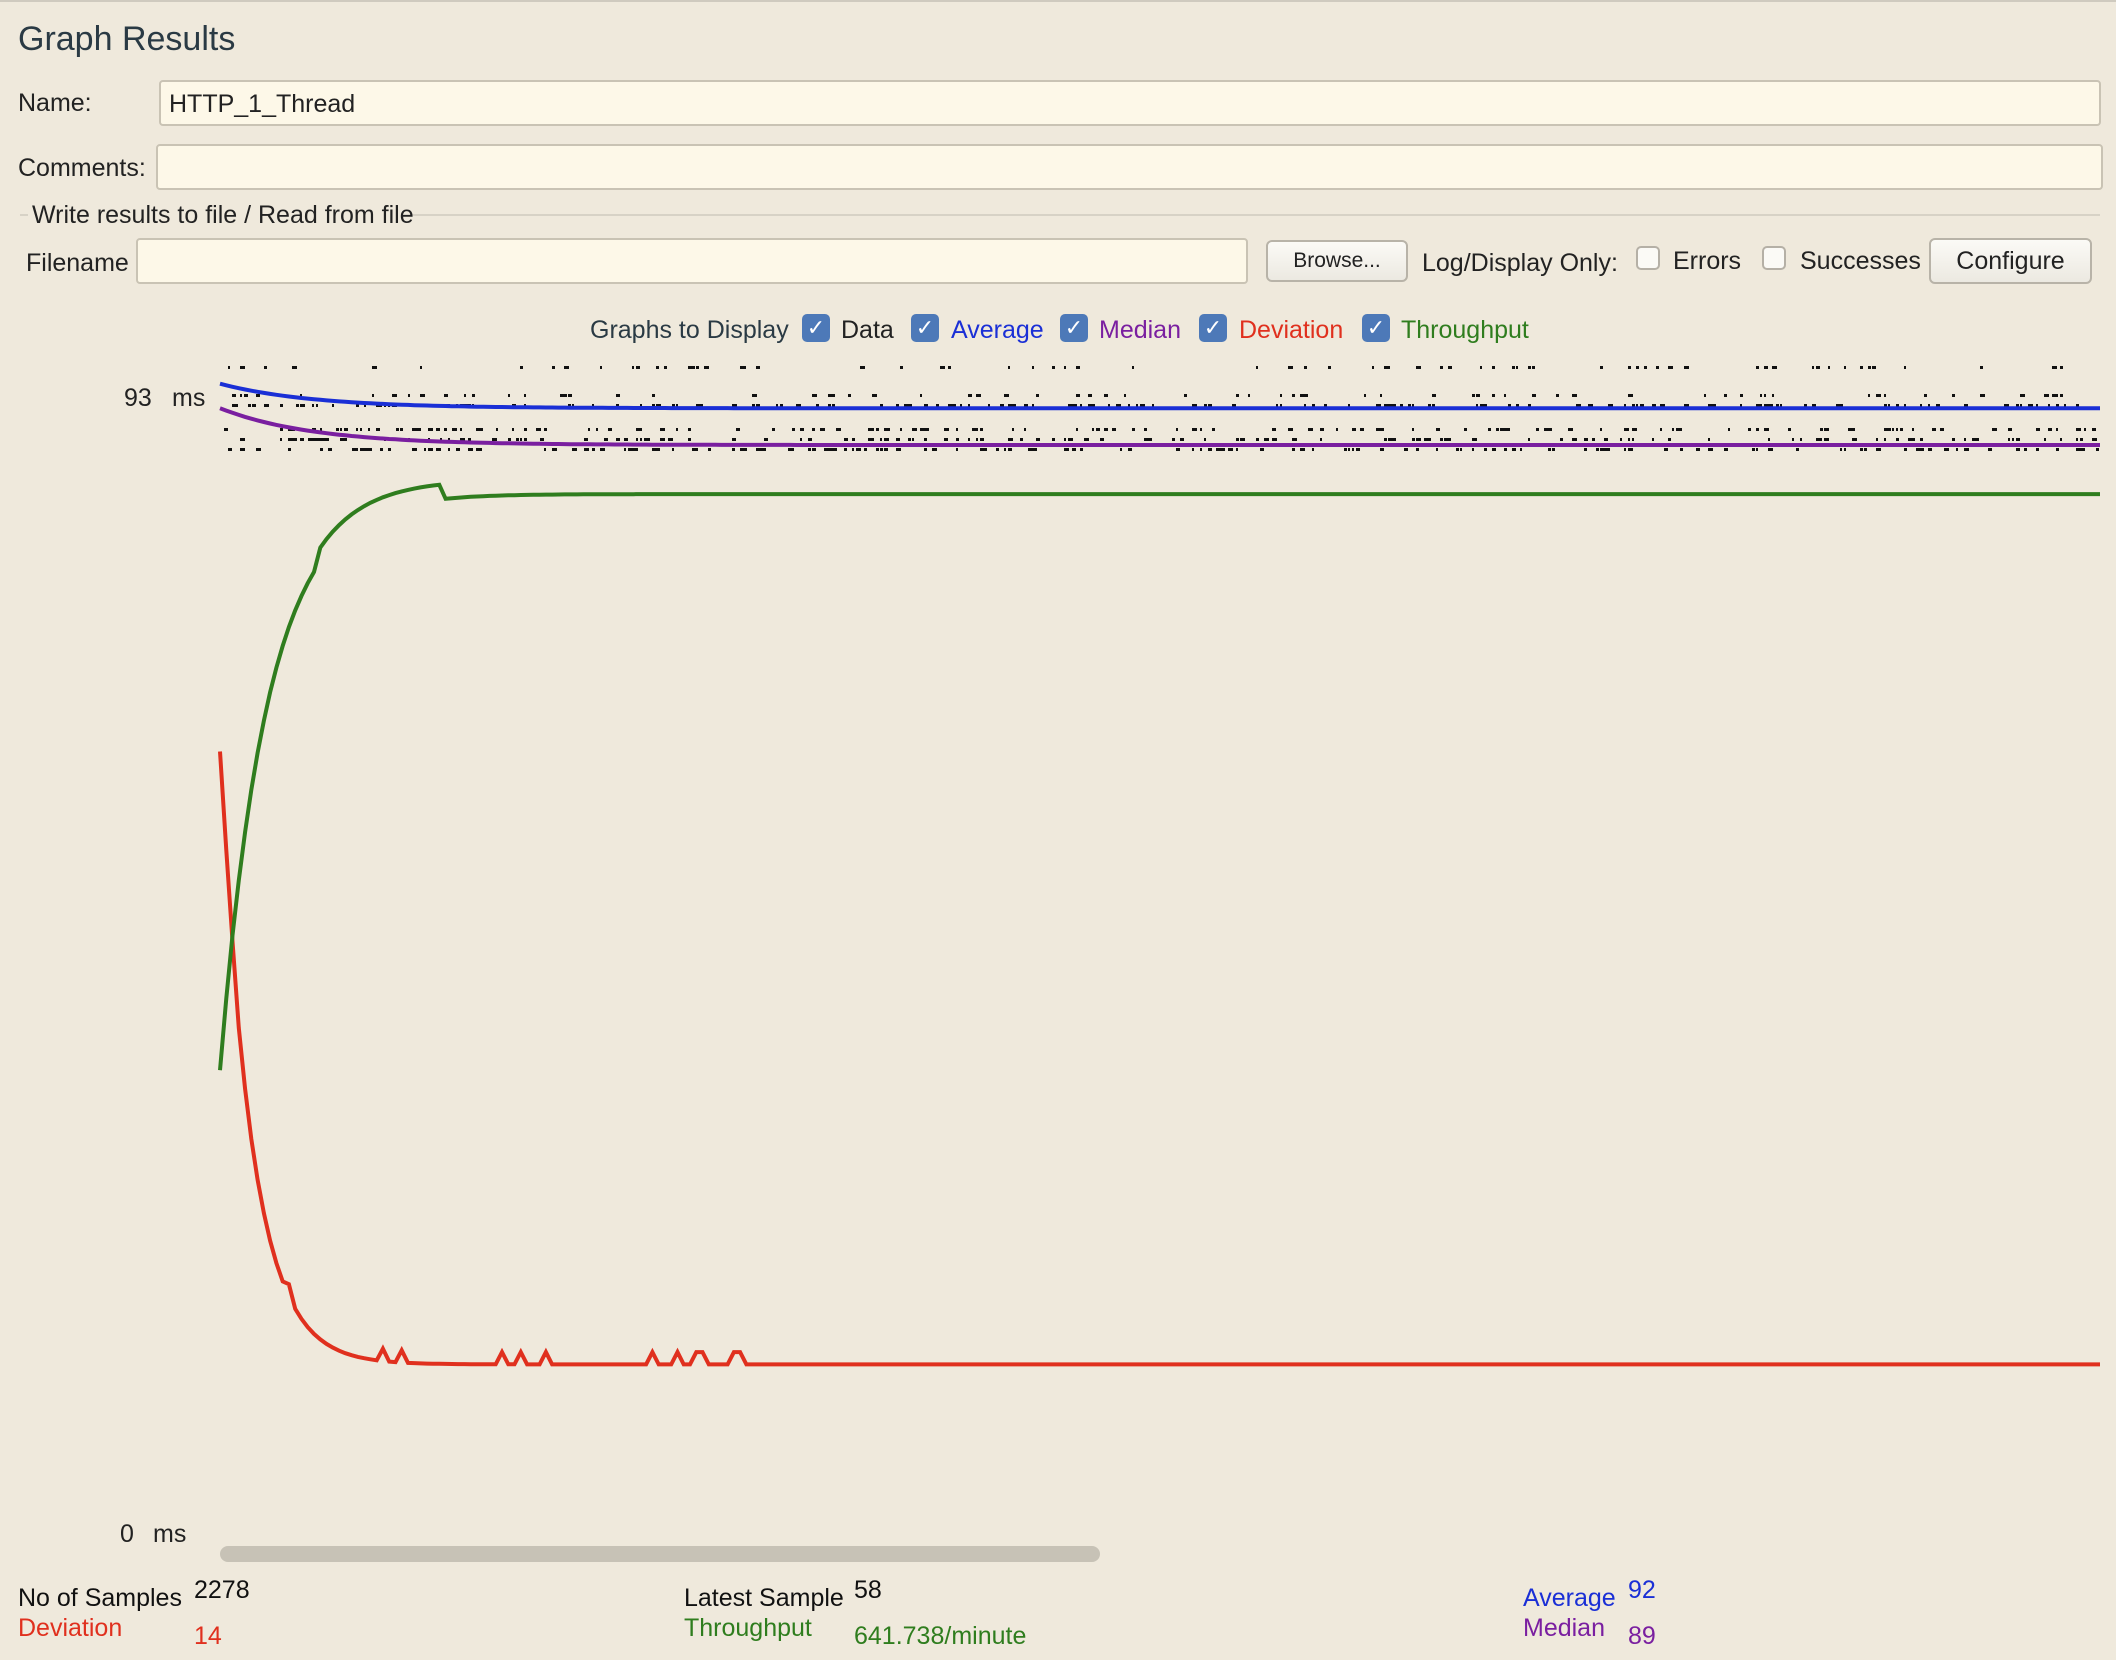 Image resolution: width=2116 pixels, height=1660 pixels. Describe the element at coordinates (1564, 1628) in the screenshot. I see `median-stat-label: Median` at that location.